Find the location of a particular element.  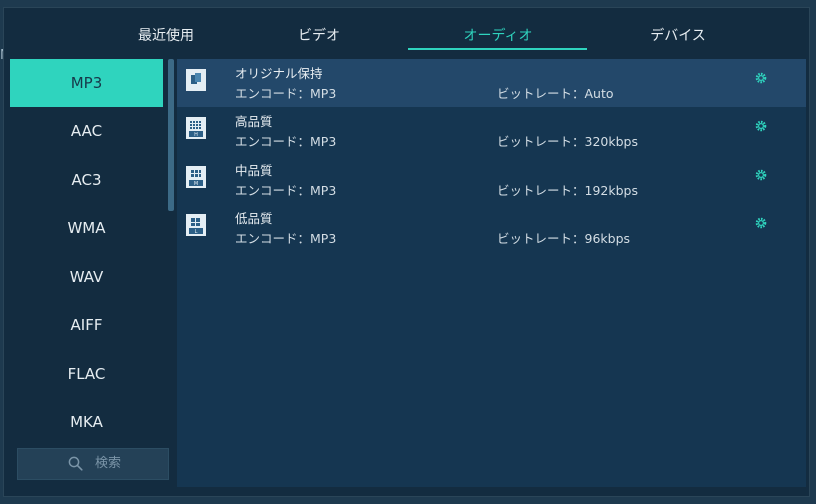

medium-quality-icon: M is located at coordinates (196, 177).